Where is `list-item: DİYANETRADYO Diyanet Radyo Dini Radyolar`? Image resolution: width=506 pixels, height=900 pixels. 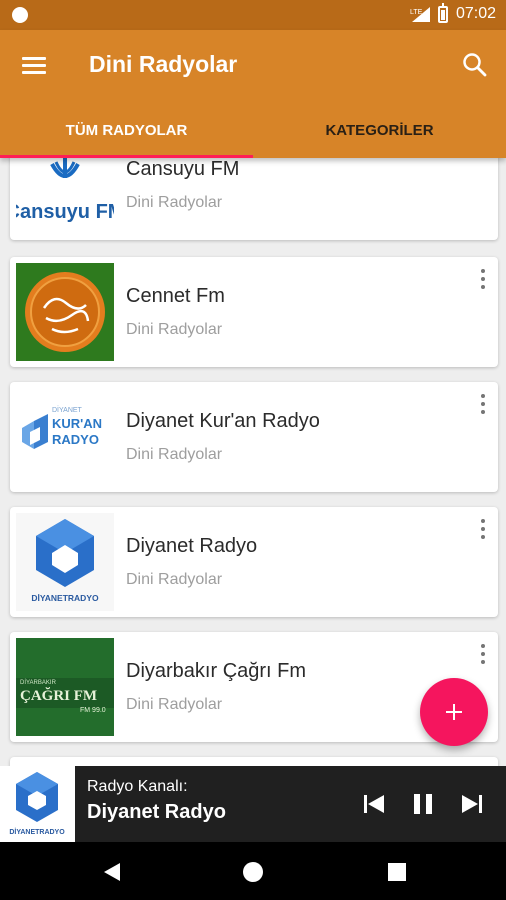
list-item: DİYANETRADYO Diyanet Radyo Dini Radyolar is located at coordinates (254, 562).